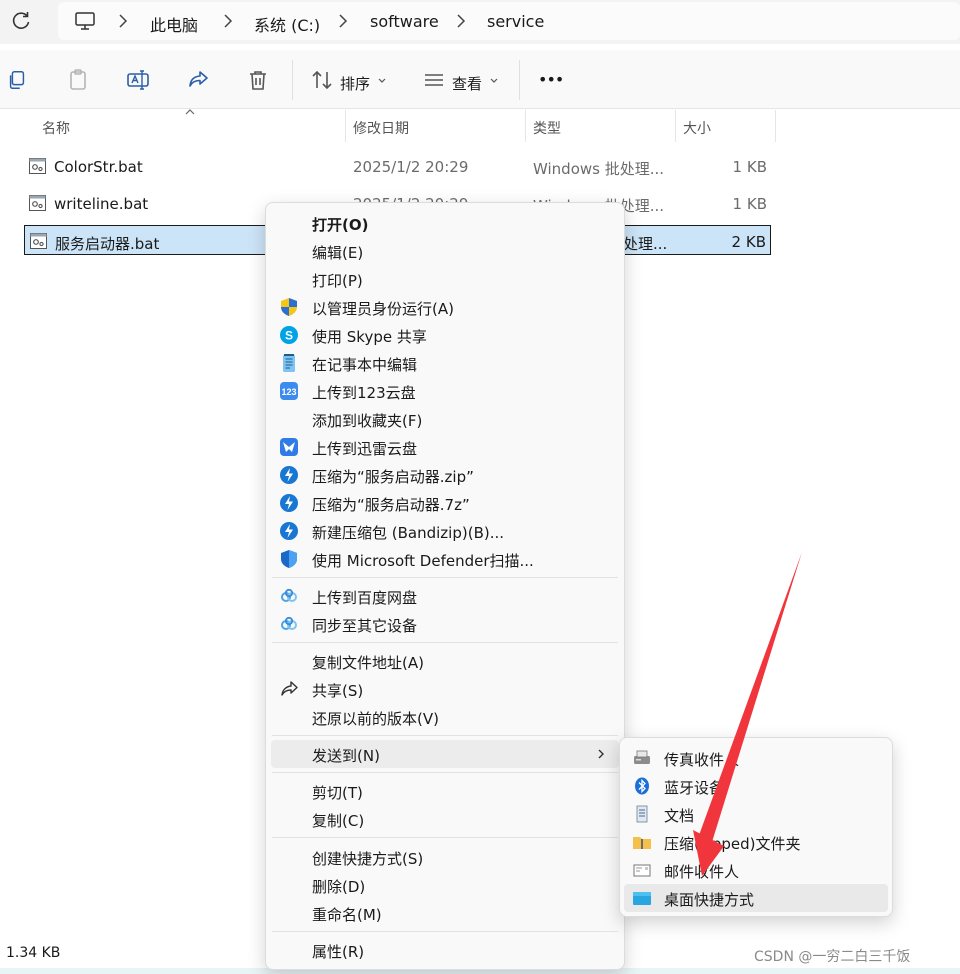 Image resolution: width=960 pixels, height=974 pixels. I want to click on menu-item-label: 删除(D), so click(339, 887).